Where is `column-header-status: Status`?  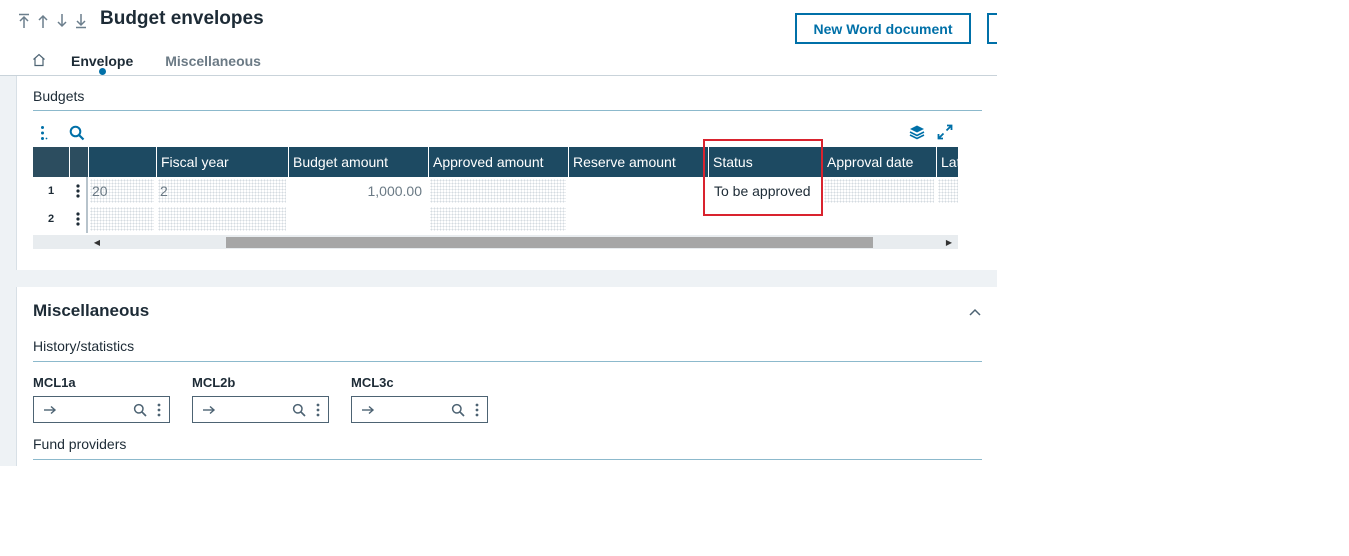
column-header-status: Status is located at coordinates (765, 162).